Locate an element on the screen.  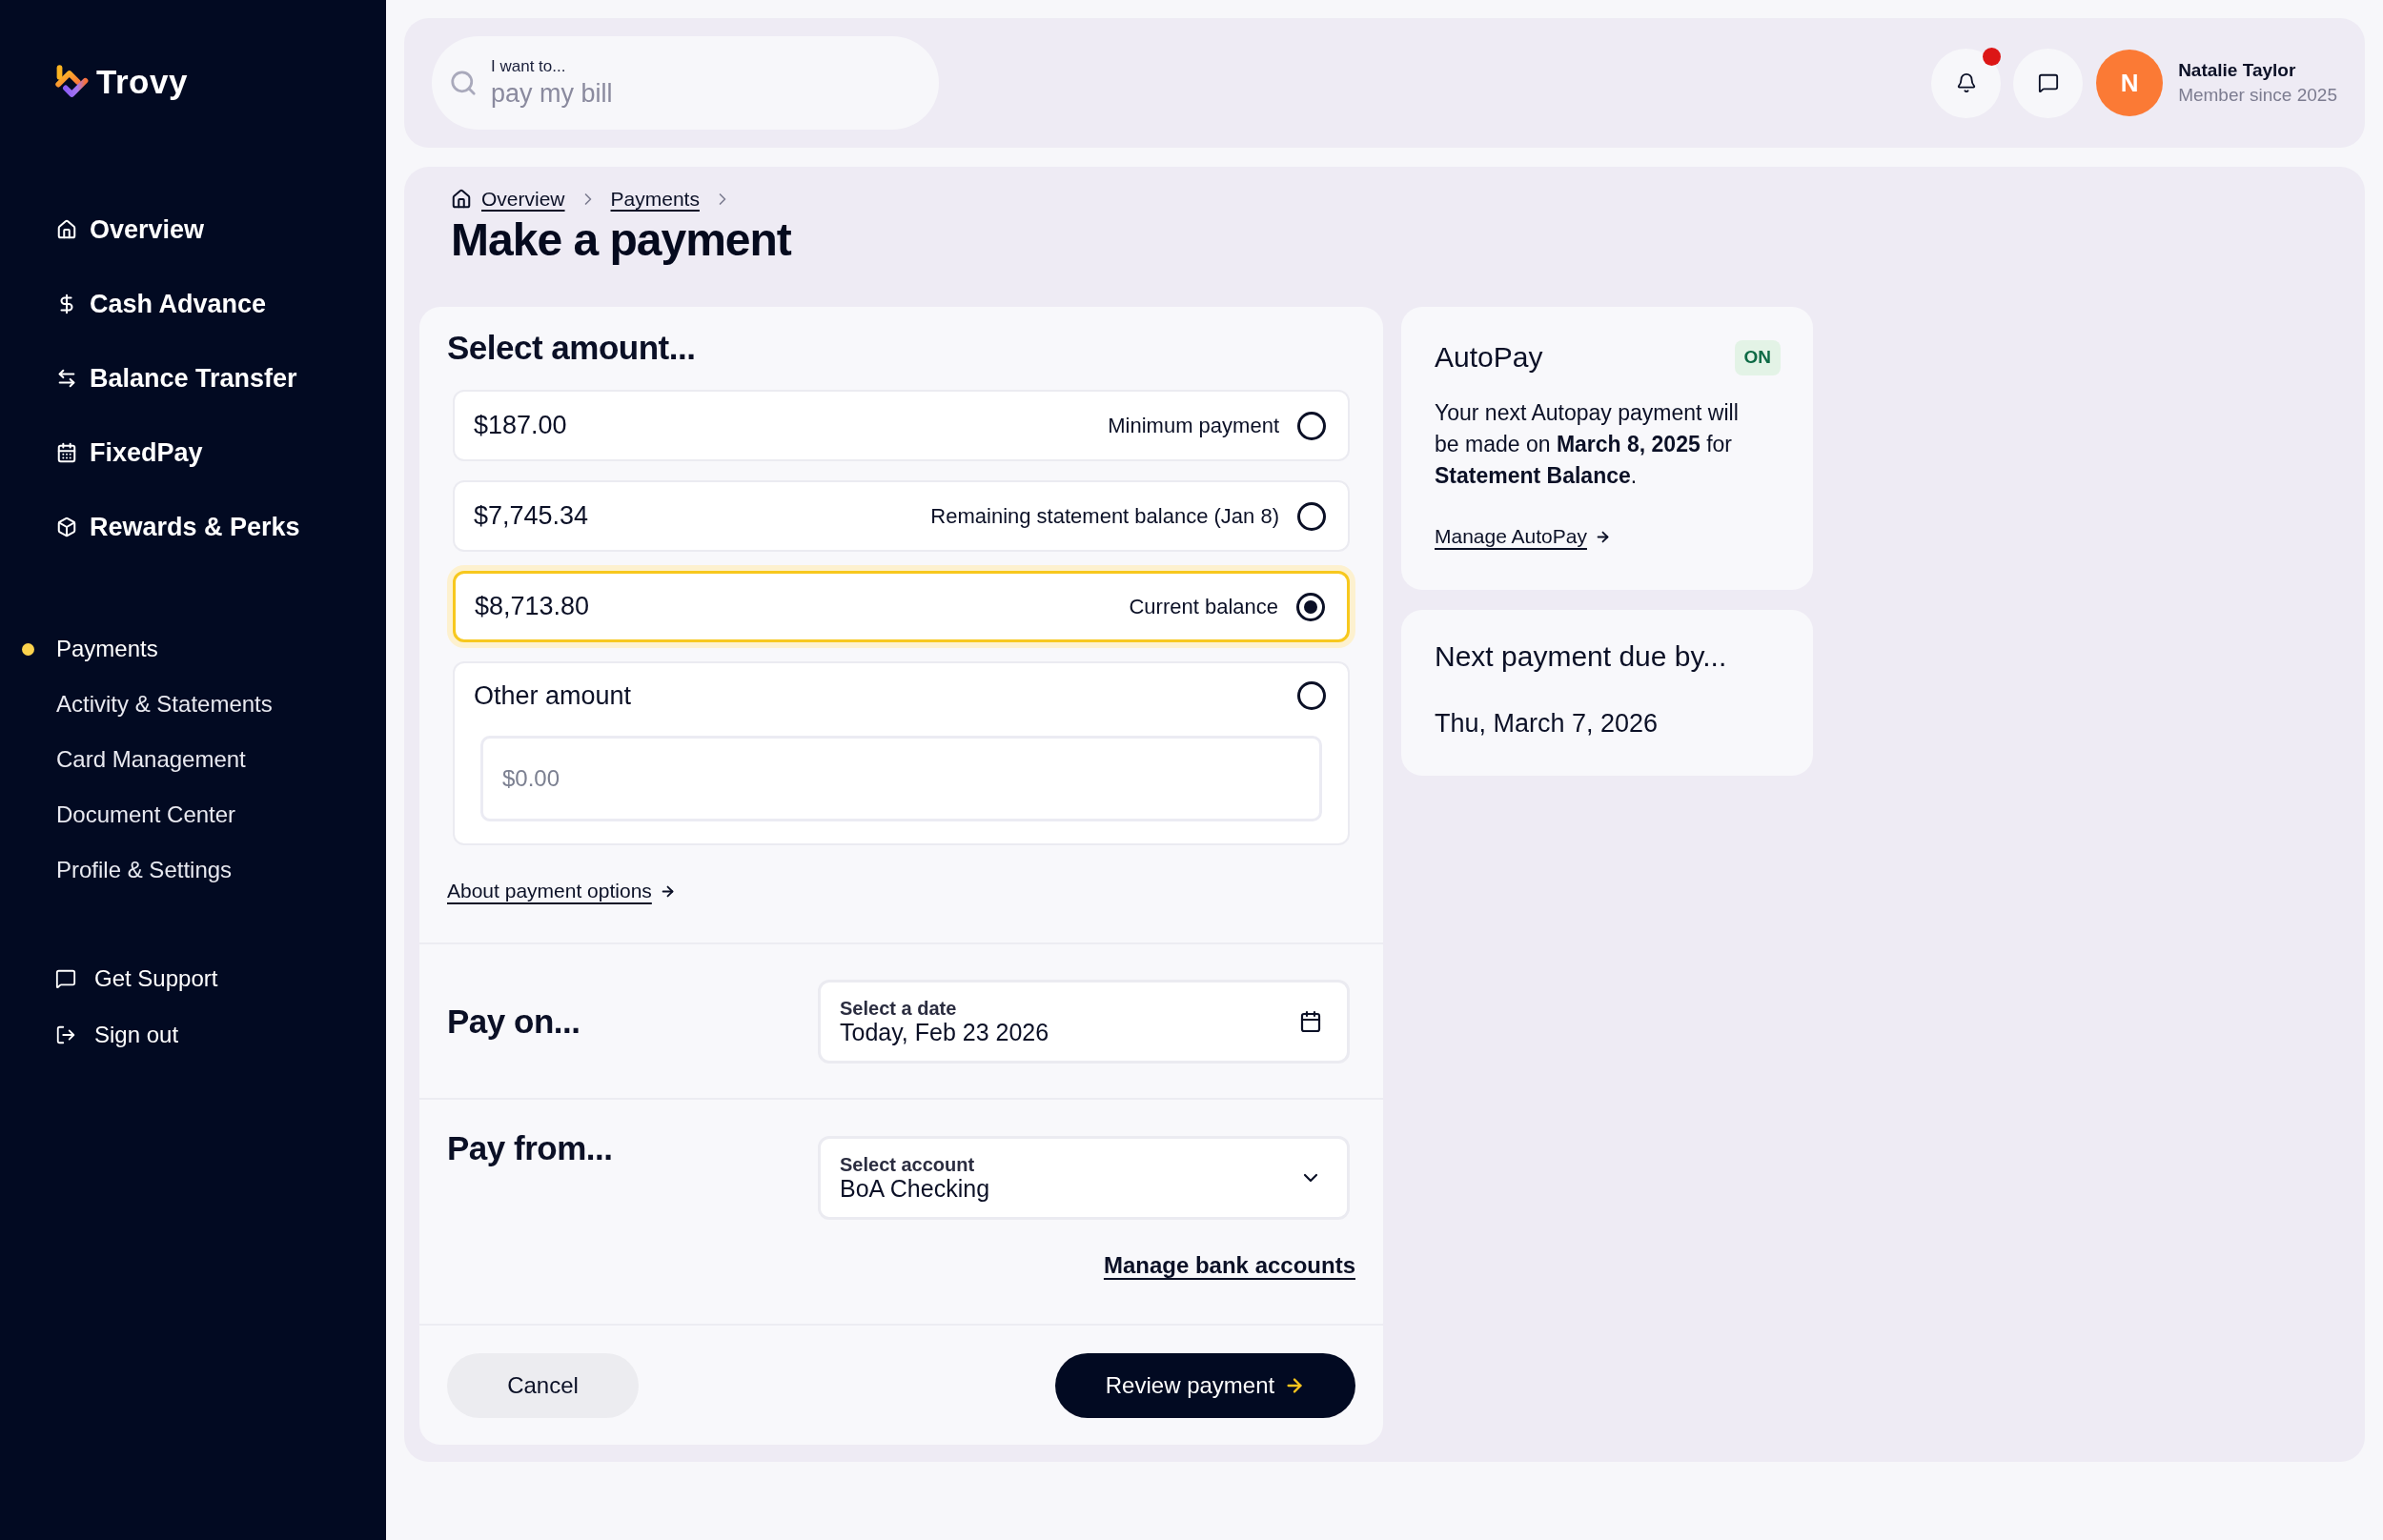
nav-link: Activity & Statements is located at coordinates (148, 704).